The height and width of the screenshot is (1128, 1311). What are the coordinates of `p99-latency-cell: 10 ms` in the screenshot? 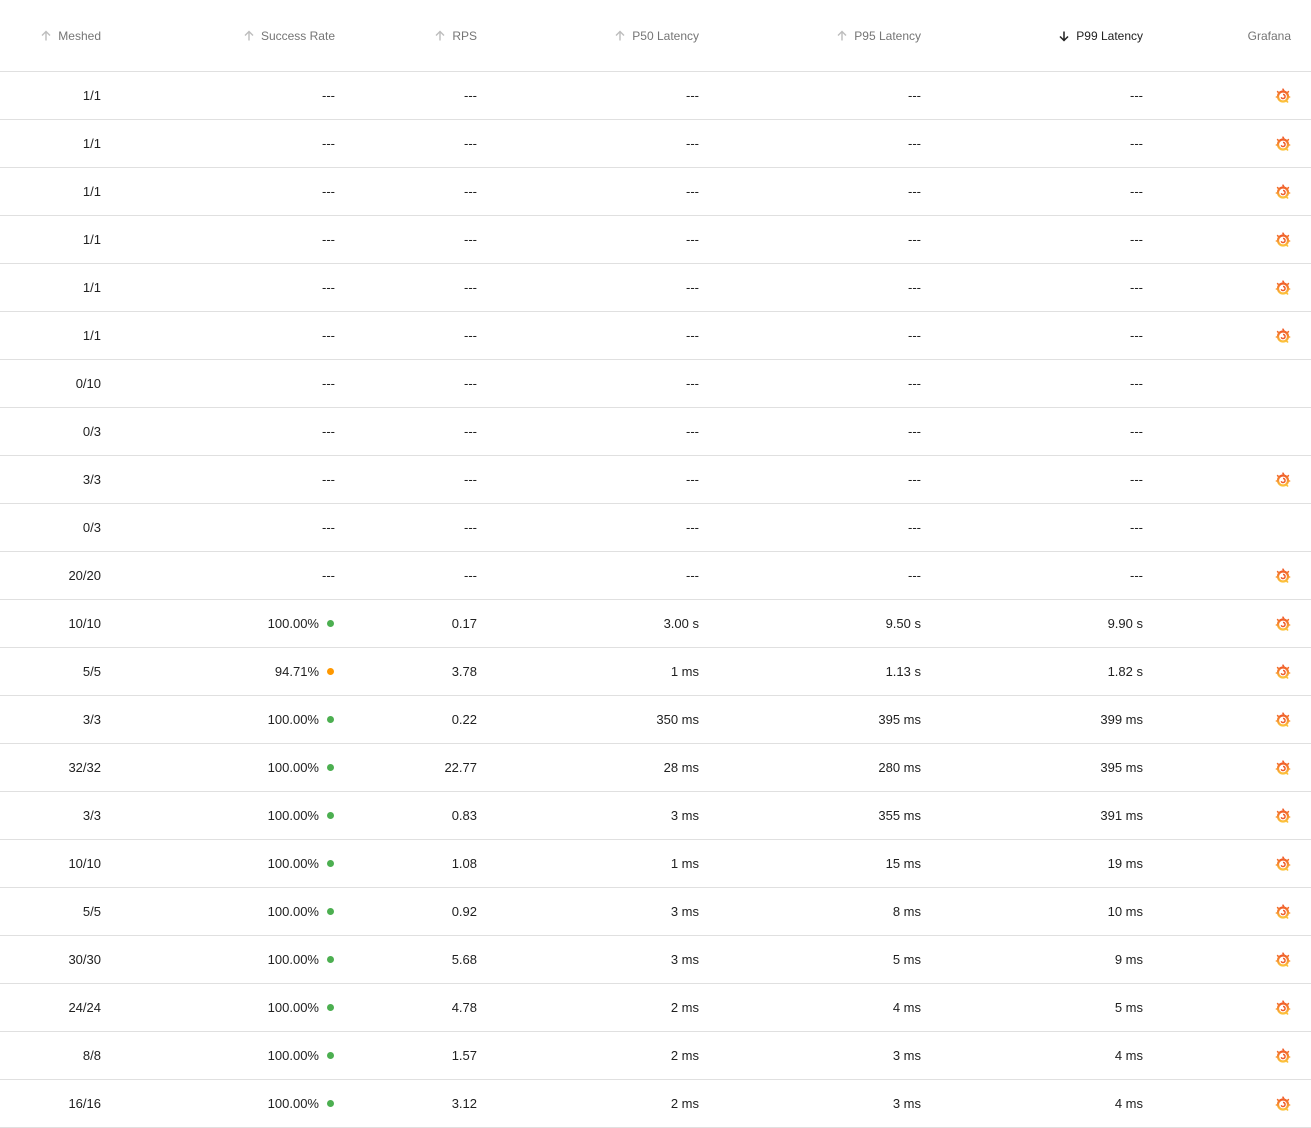 It's located at (1041, 911).